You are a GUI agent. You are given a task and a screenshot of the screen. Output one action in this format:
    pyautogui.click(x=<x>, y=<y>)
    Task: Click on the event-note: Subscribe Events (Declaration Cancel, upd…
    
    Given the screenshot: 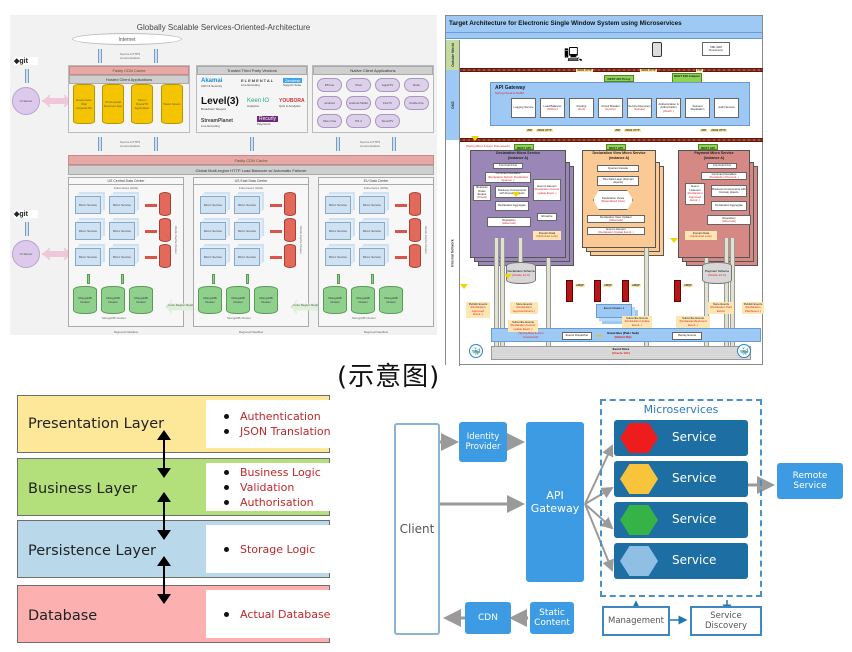 What is the action you would take?
    pyautogui.click(x=523, y=326)
    